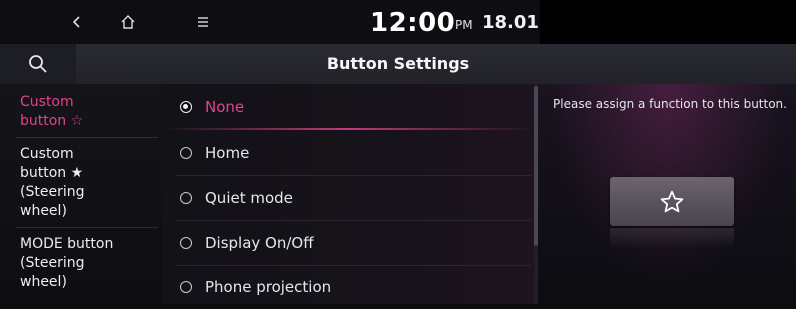  Describe the element at coordinates (259, 242) in the screenshot. I see `option-label: Display On/Off` at that location.